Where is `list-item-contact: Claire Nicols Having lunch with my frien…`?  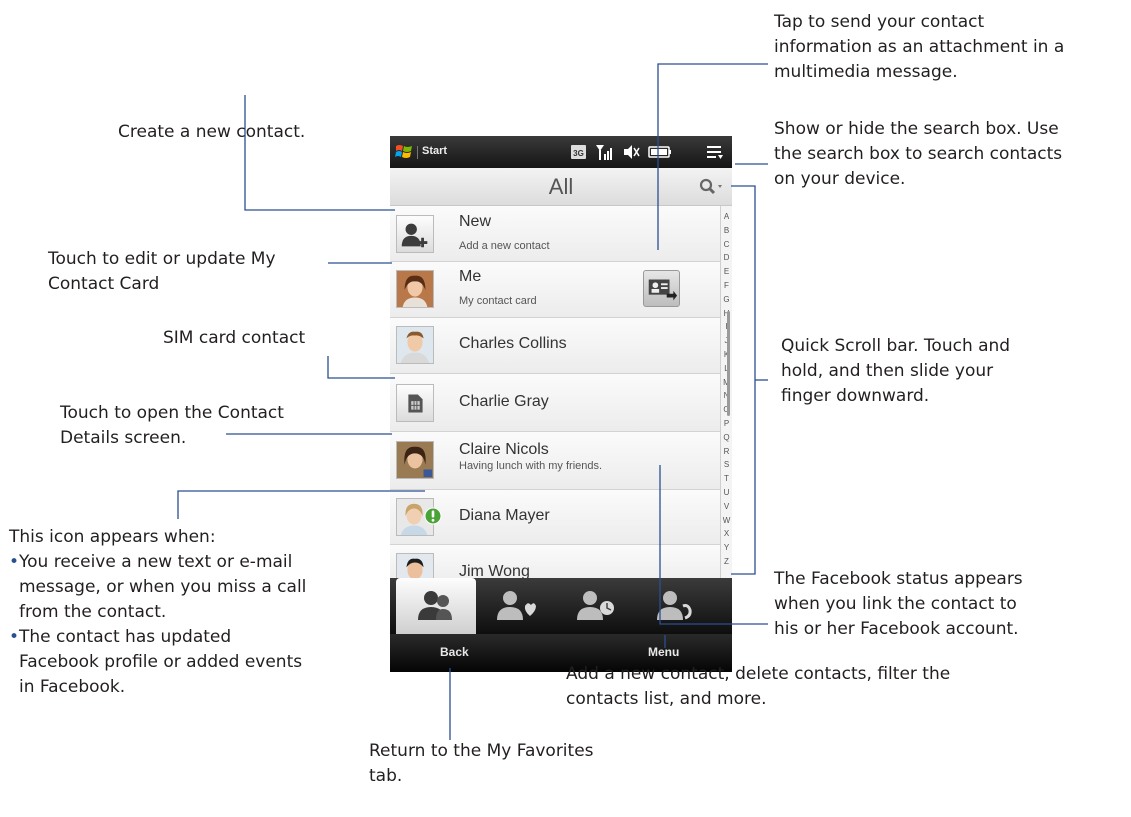
list-item-contact: Claire Nicols Having lunch with my frien… is located at coordinates (555, 461).